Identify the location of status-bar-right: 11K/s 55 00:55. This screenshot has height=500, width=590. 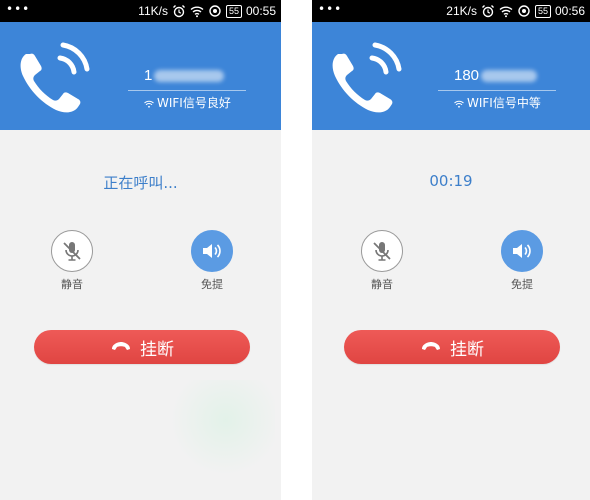
(207, 11).